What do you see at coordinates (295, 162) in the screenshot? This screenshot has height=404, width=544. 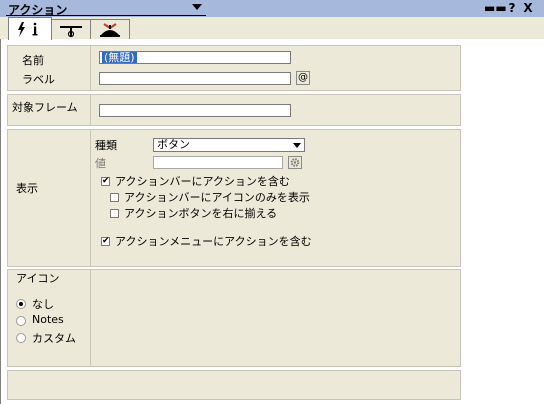 I see `gear-icon` at bounding box center [295, 162].